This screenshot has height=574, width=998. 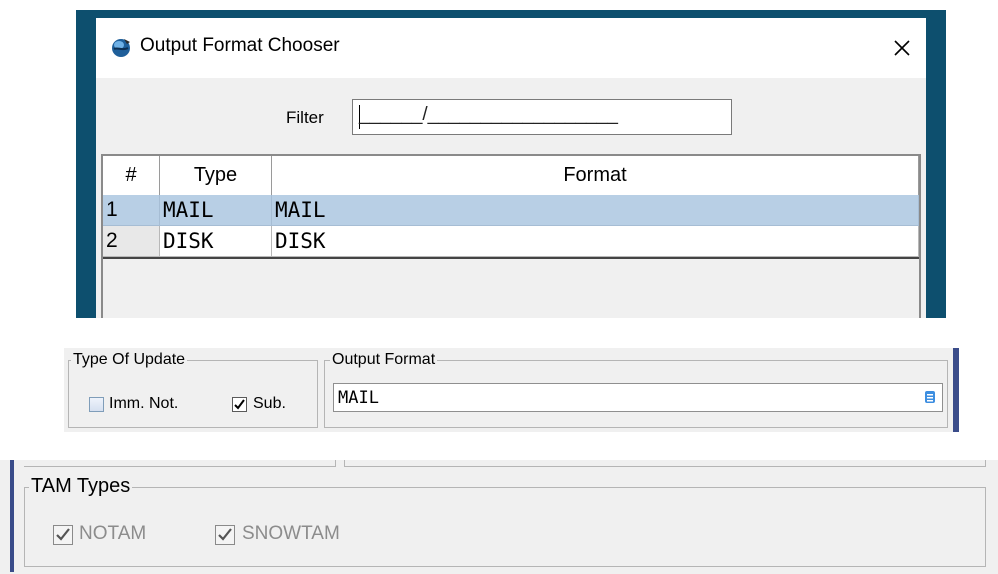 I want to click on type-cell: MAIL, so click(x=216, y=210).